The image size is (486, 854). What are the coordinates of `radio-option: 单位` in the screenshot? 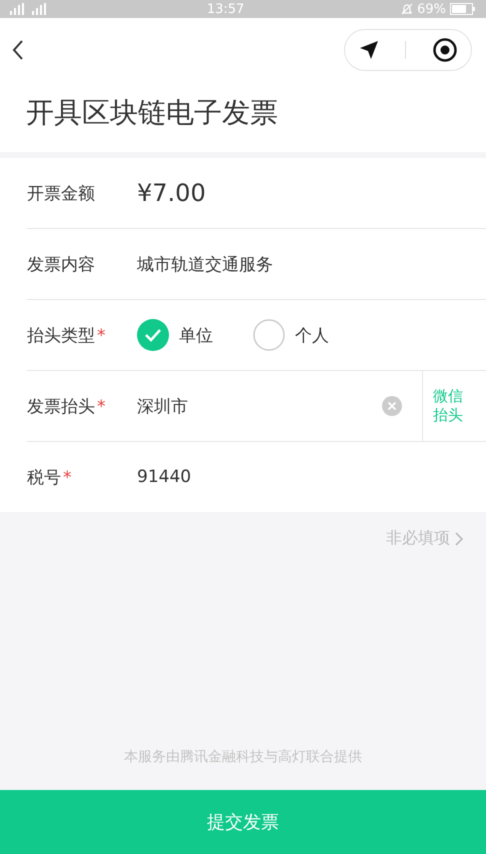 It's located at (175, 335).